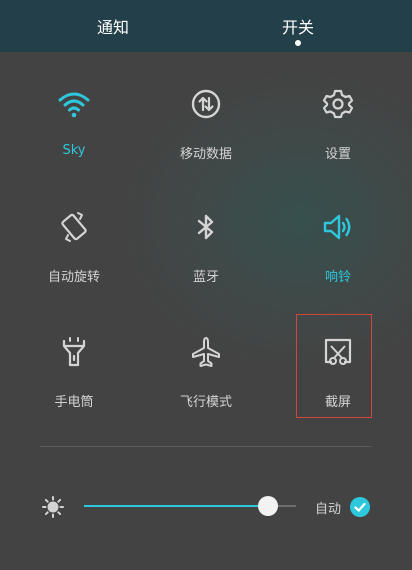  I want to click on toggle-wifi-label: Sky, so click(74, 150).